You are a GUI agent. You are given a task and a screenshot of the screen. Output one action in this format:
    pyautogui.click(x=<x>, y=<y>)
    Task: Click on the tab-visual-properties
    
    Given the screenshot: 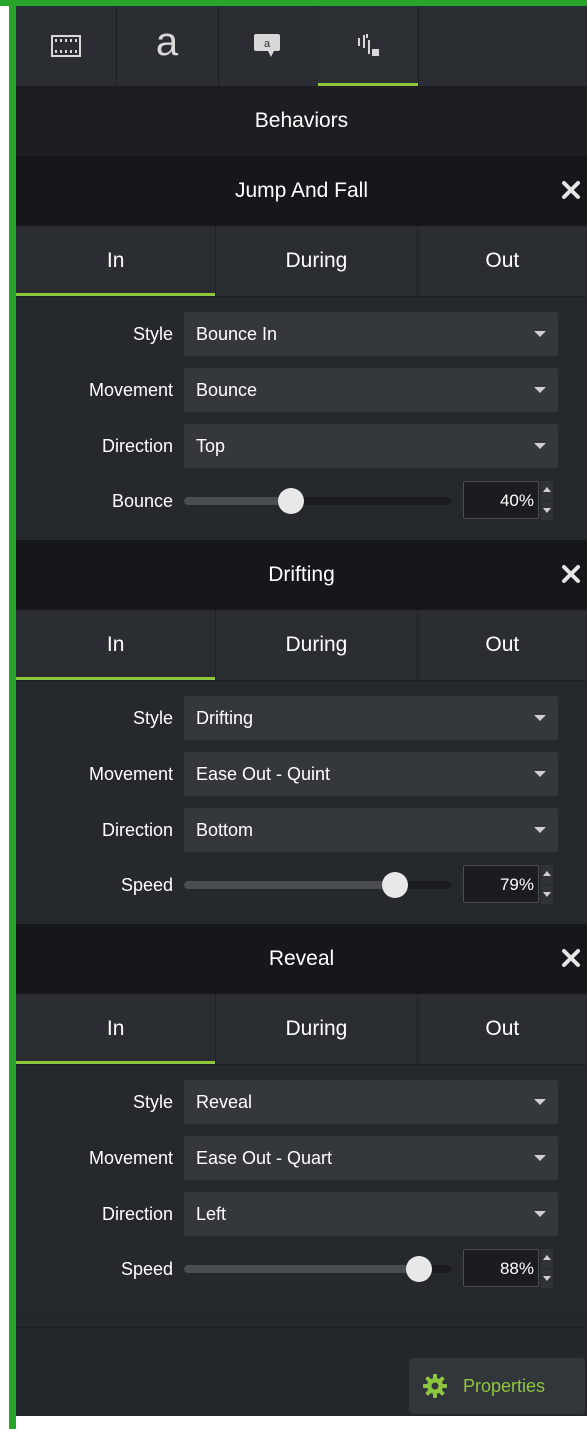 What is the action you would take?
    pyautogui.click(x=66, y=46)
    